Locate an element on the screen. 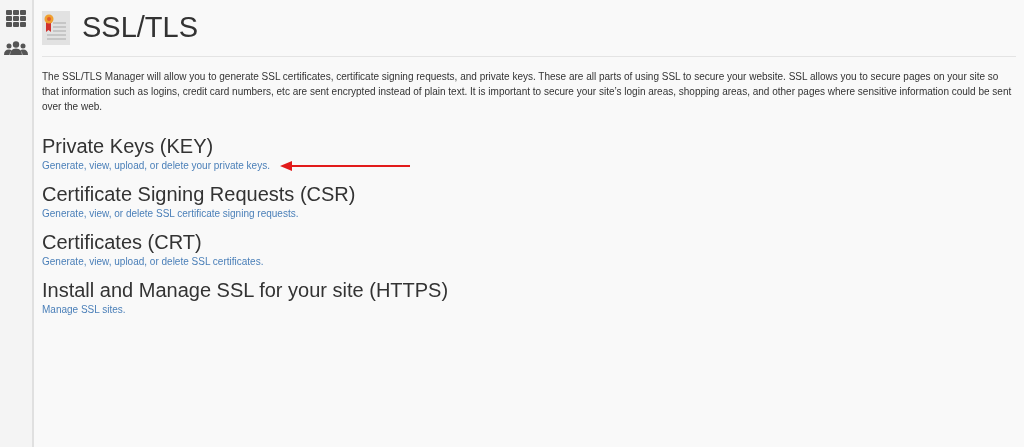 This screenshot has width=1024, height=447. section-link: Generate, view, or delete SSL certificate signing requests. is located at coordinates (170, 213).